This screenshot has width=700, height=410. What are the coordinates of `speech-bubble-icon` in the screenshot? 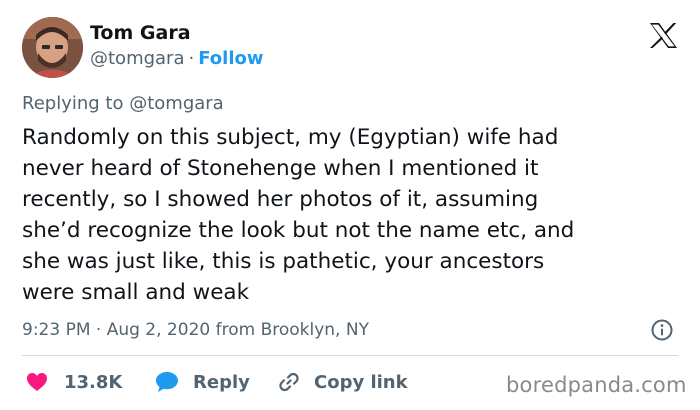 It's located at (167, 382).